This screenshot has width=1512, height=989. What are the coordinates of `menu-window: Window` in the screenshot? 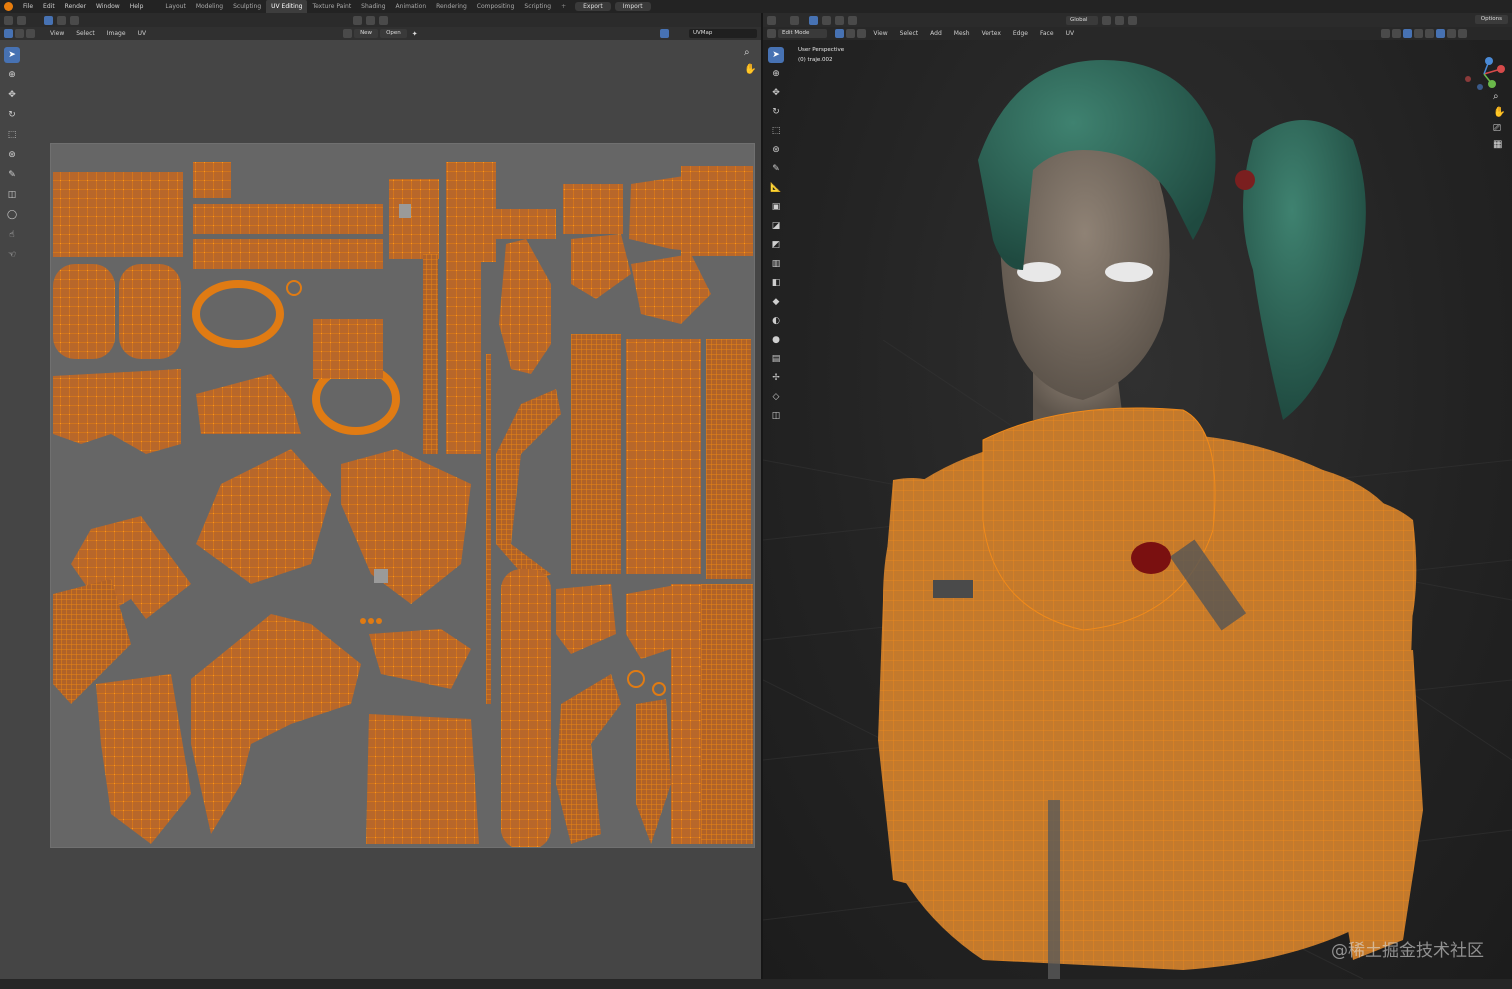 It's located at (108, 6).